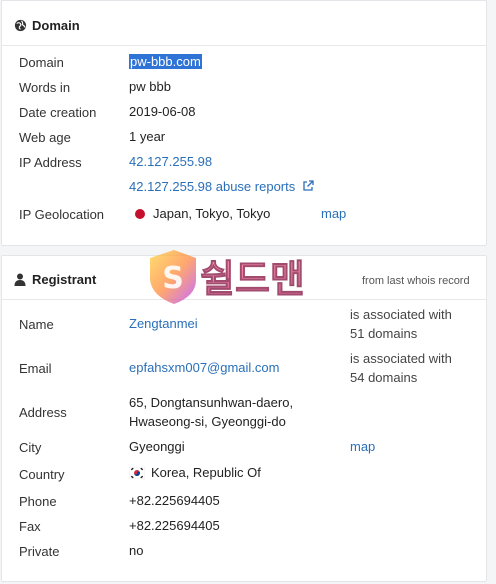 The image size is (496, 584). Describe the element at coordinates (174, 525) in the screenshot. I see `fax-value: +82.225694405` at that location.